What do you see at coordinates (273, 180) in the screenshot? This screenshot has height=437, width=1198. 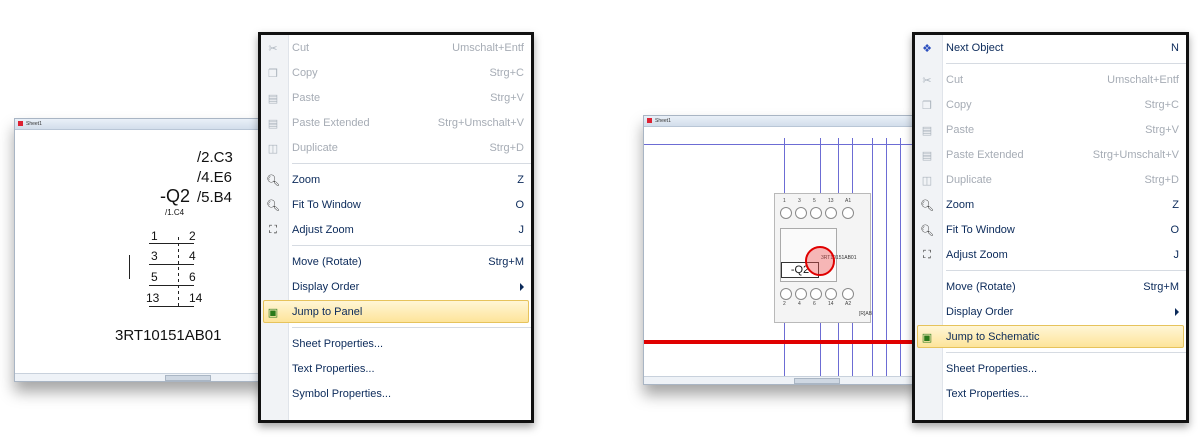 I see `zoom-icon: 🔍︎` at bounding box center [273, 180].